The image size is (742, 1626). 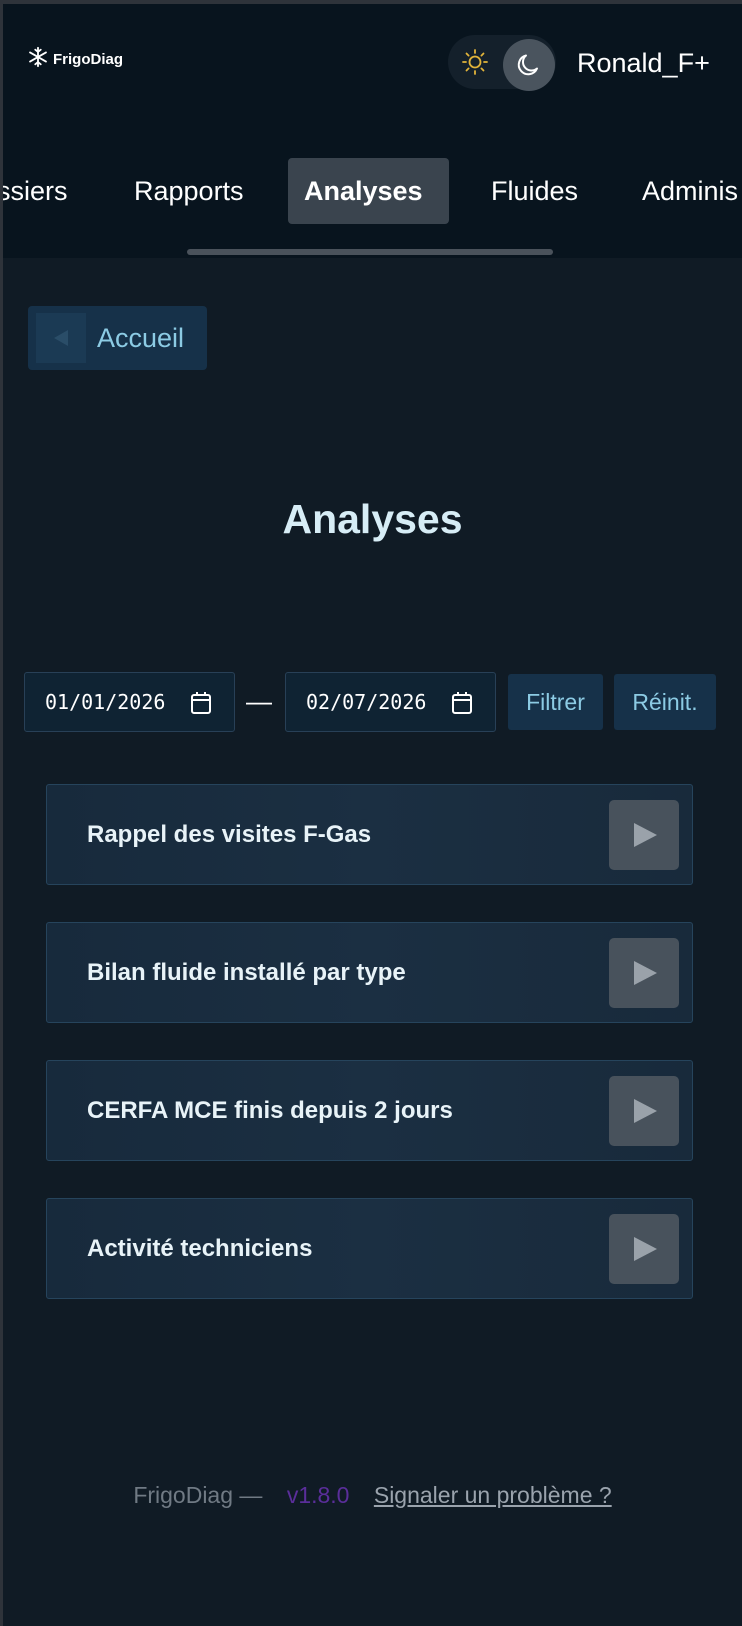 I want to click on footer-brand: FrigoDiag —, so click(x=198, y=1495).